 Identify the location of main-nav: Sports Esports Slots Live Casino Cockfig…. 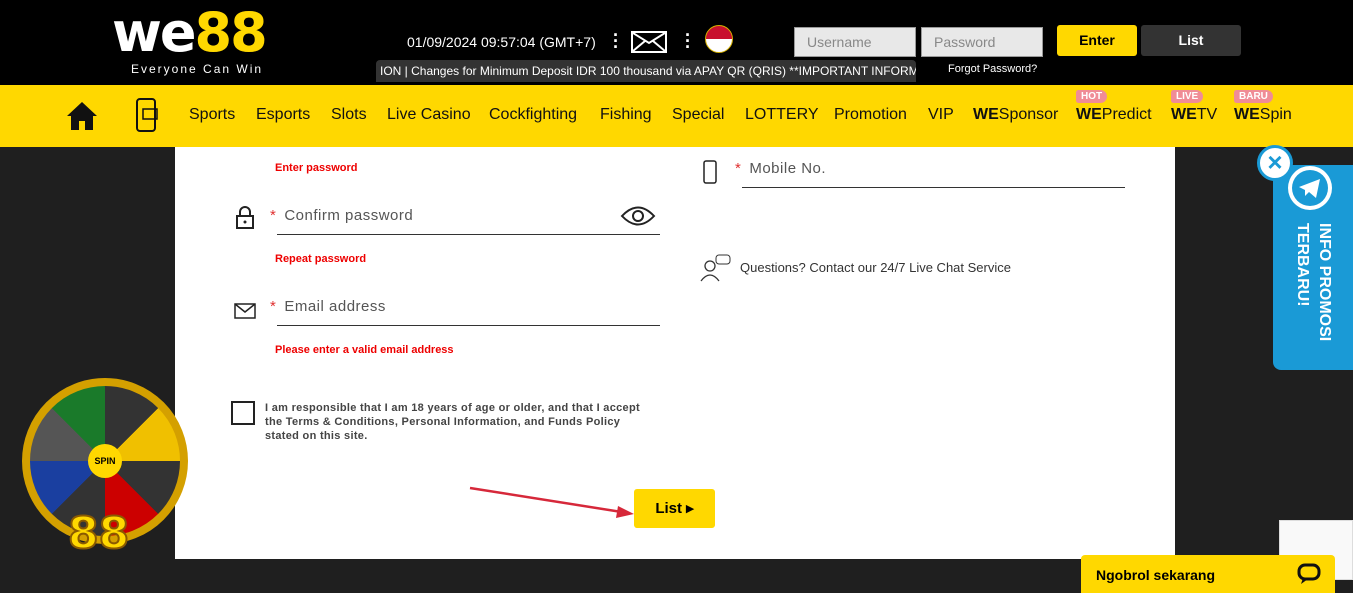
(676, 116).